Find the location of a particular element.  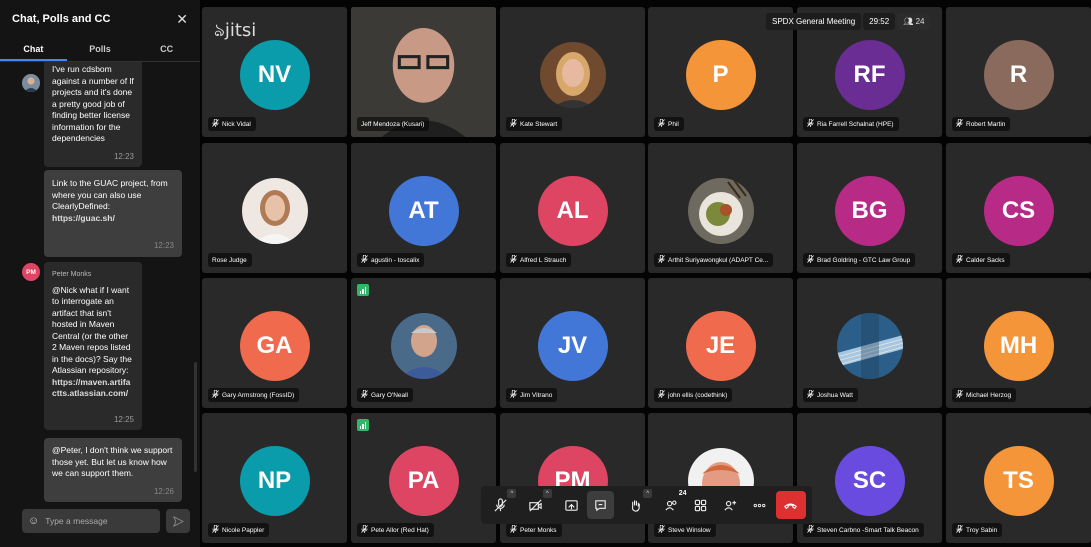

participant-tile: R Robert Martin is located at coordinates (1018, 72).